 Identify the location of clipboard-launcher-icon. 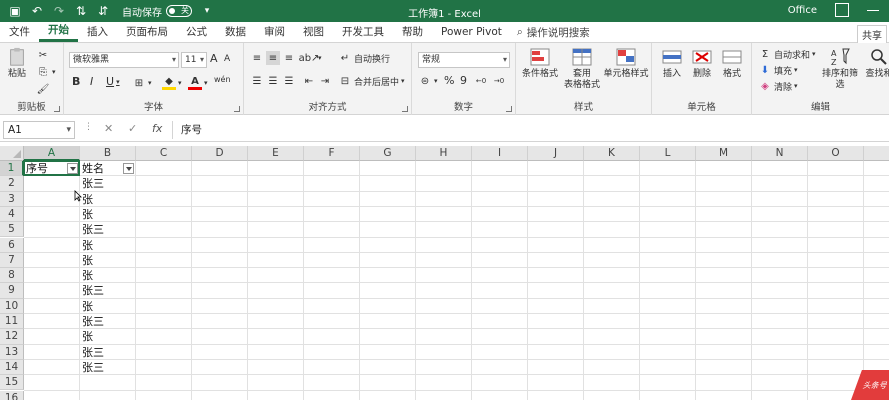
(57, 109).